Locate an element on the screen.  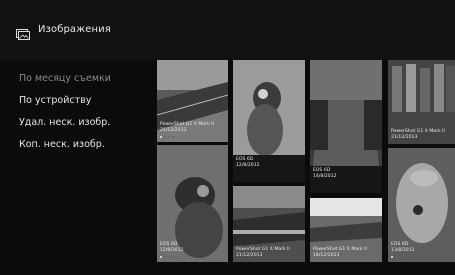
date-label: 13/8/2012 is located at coordinates (403, 250).